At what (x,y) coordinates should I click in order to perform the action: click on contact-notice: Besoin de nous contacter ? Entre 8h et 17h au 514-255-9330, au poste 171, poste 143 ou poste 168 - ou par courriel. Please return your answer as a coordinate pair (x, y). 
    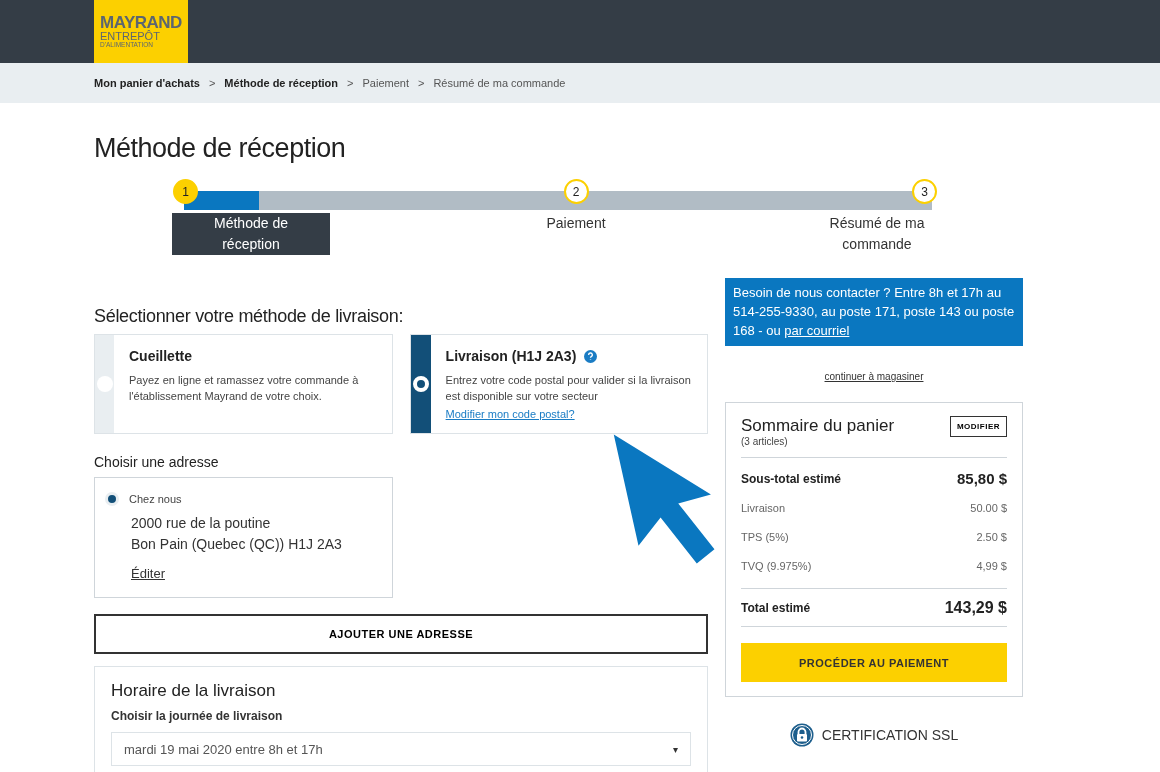
    Looking at the image, I should click on (874, 312).